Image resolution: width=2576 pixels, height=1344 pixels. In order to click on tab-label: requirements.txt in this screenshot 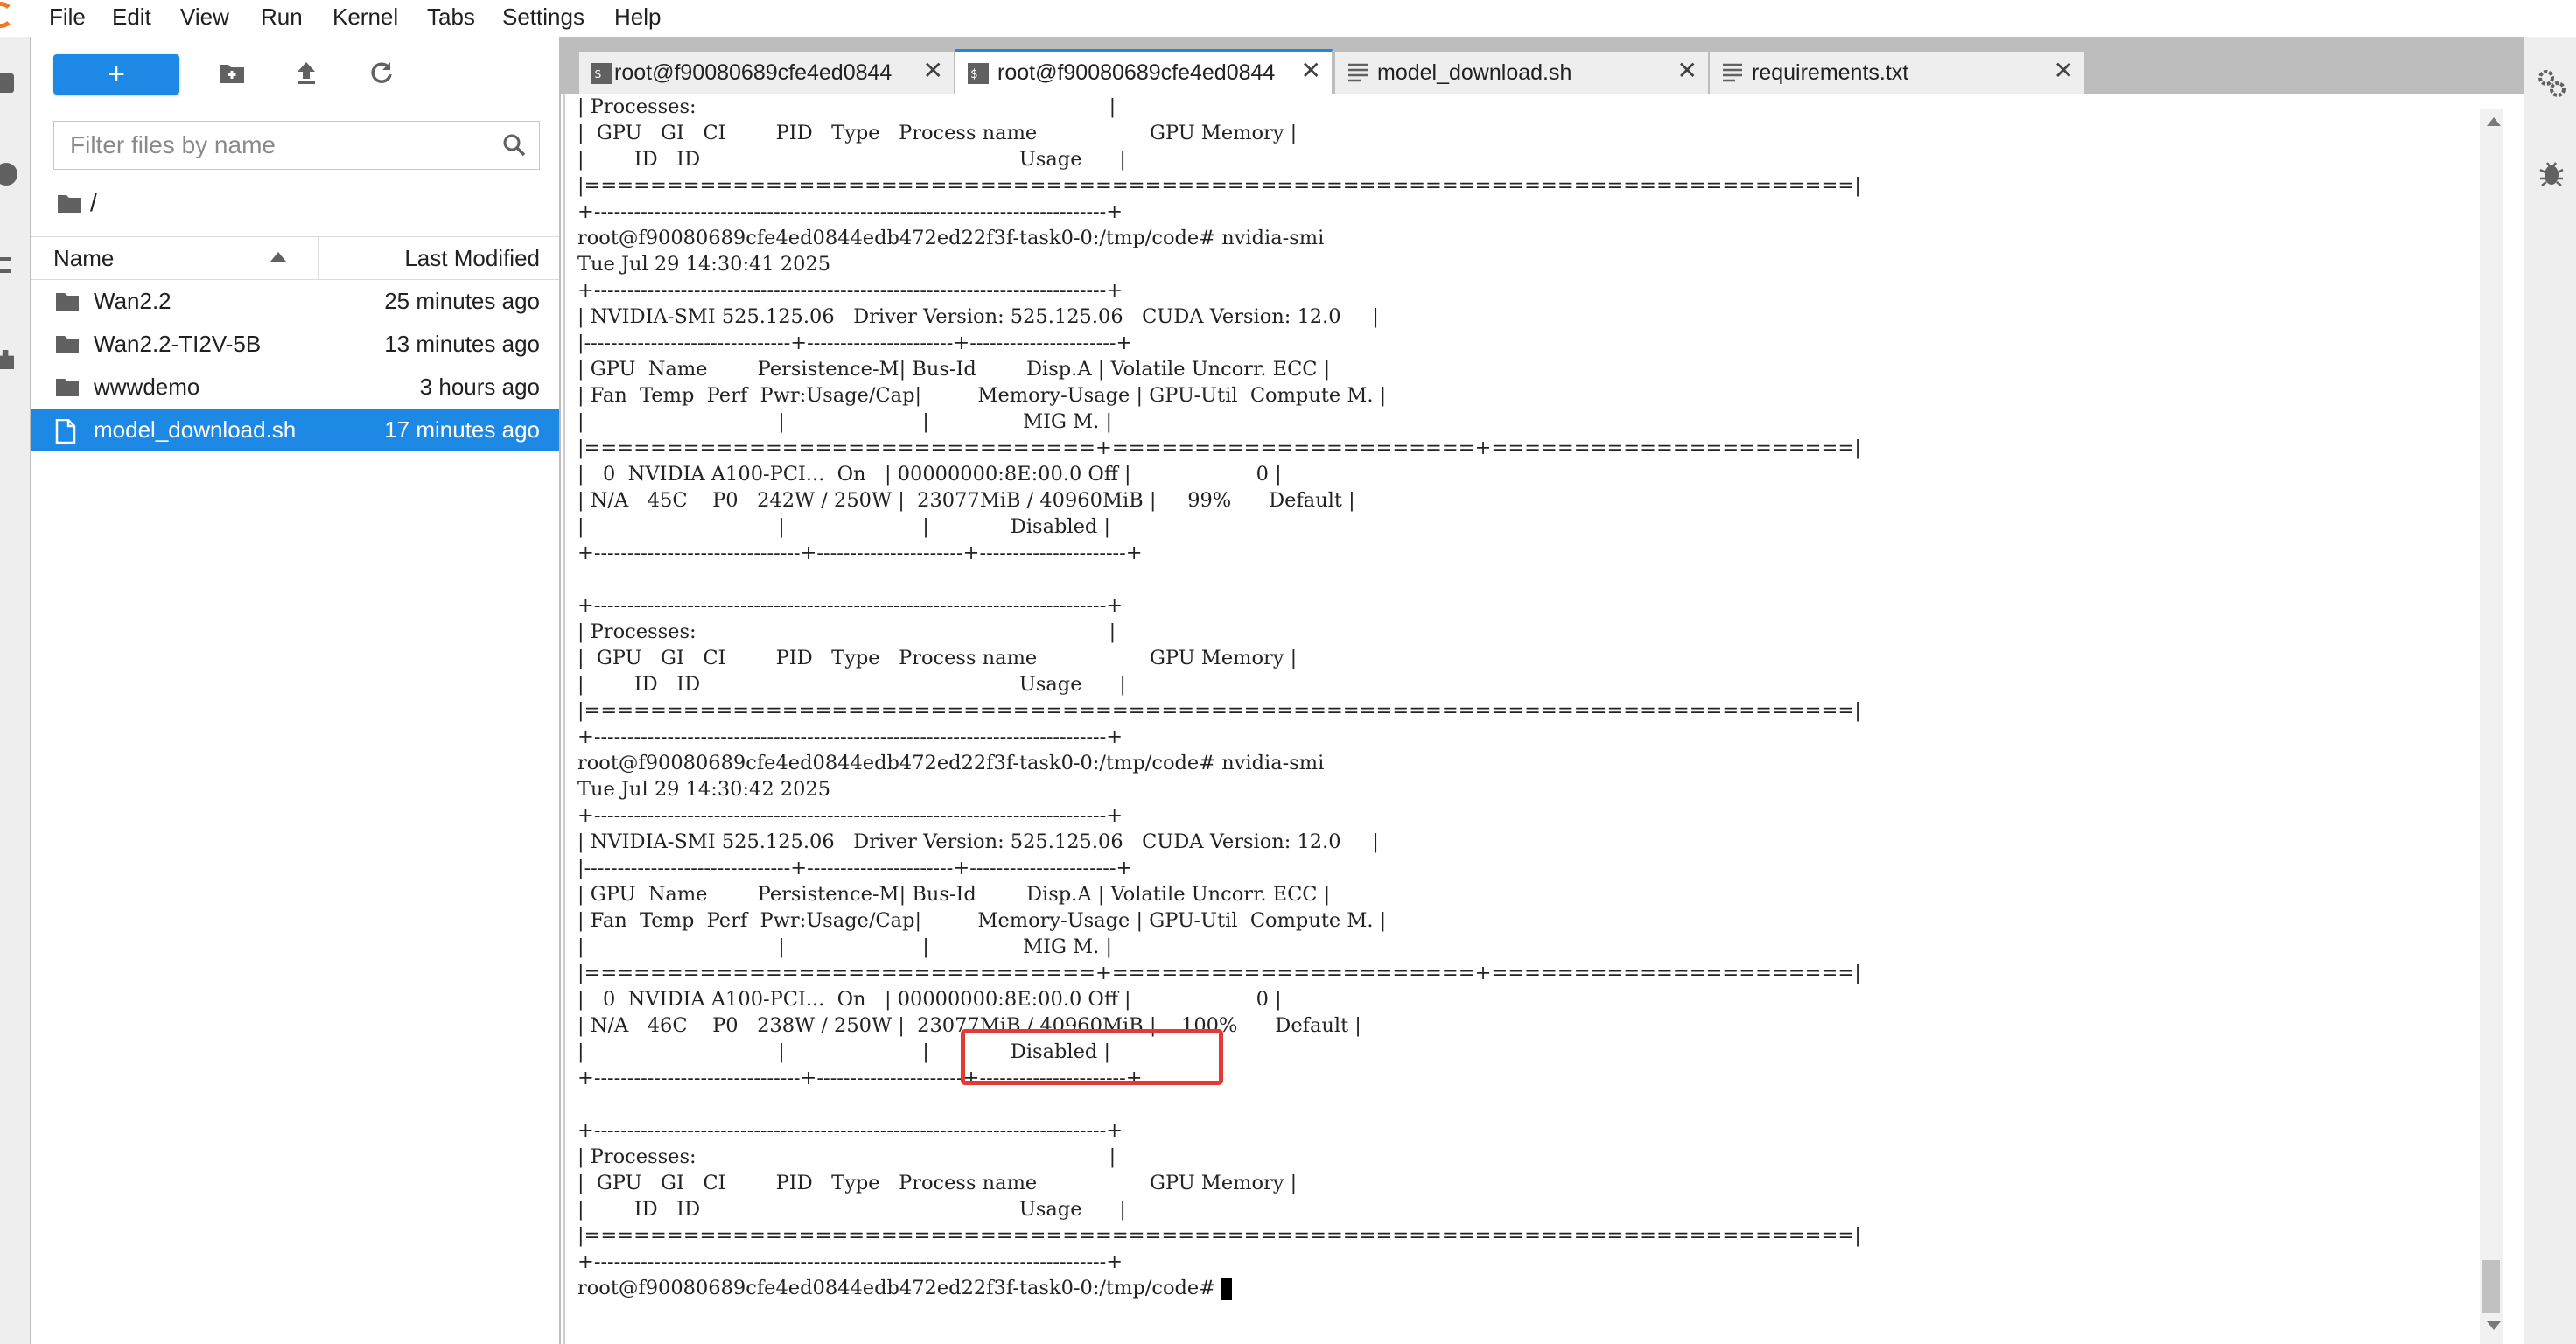, I will do `click(1830, 72)`.